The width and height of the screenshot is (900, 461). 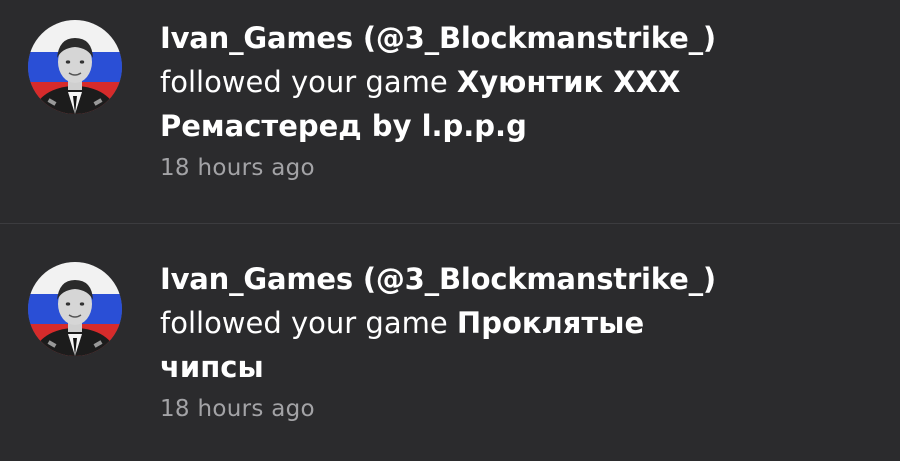 What do you see at coordinates (568, 82) in the screenshot?
I see `game-title-link: Хуюнтик XXX` at bounding box center [568, 82].